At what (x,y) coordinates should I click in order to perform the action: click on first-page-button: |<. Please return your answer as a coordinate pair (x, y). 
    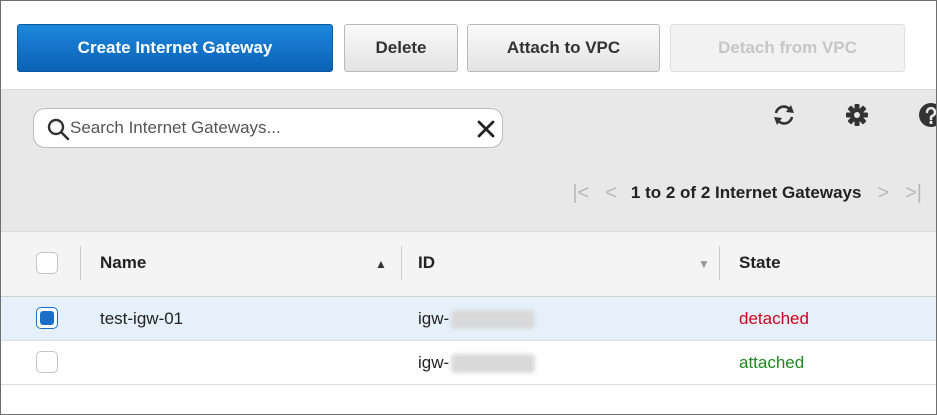
    Looking at the image, I should click on (580, 193).